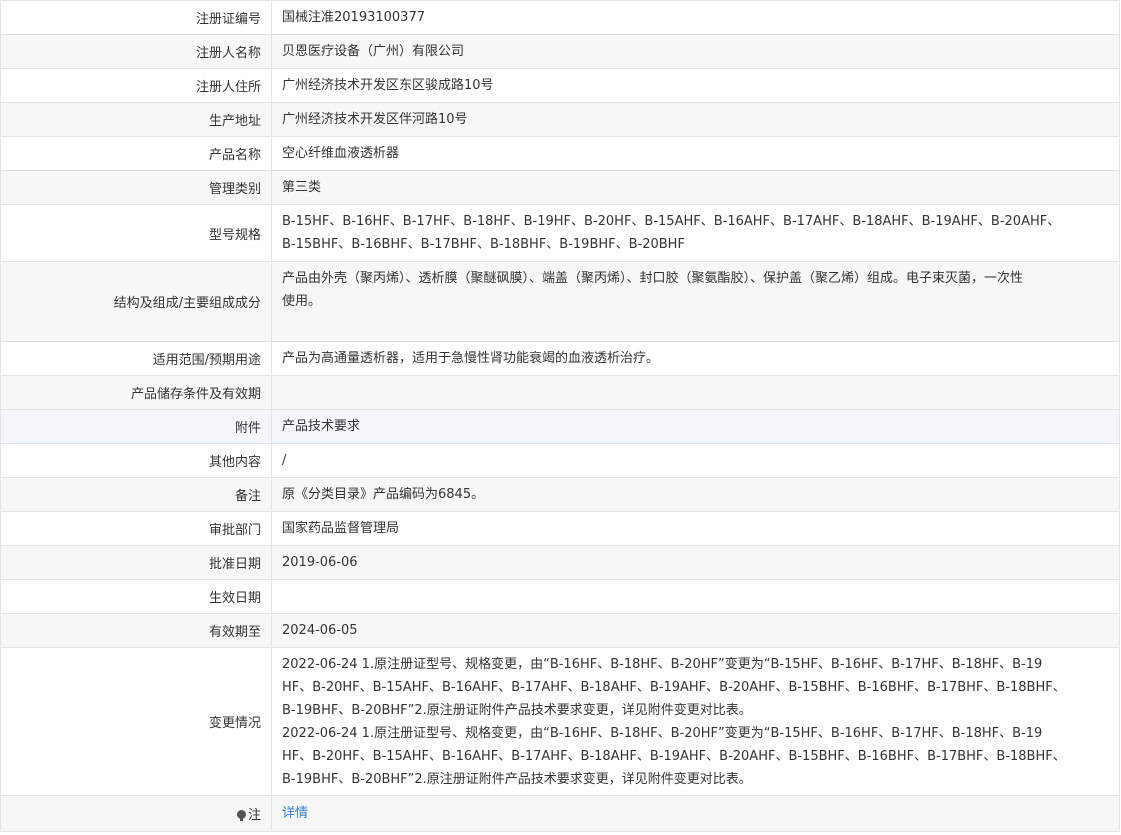  Describe the element at coordinates (254, 815) in the screenshot. I see `note-label: 注` at that location.